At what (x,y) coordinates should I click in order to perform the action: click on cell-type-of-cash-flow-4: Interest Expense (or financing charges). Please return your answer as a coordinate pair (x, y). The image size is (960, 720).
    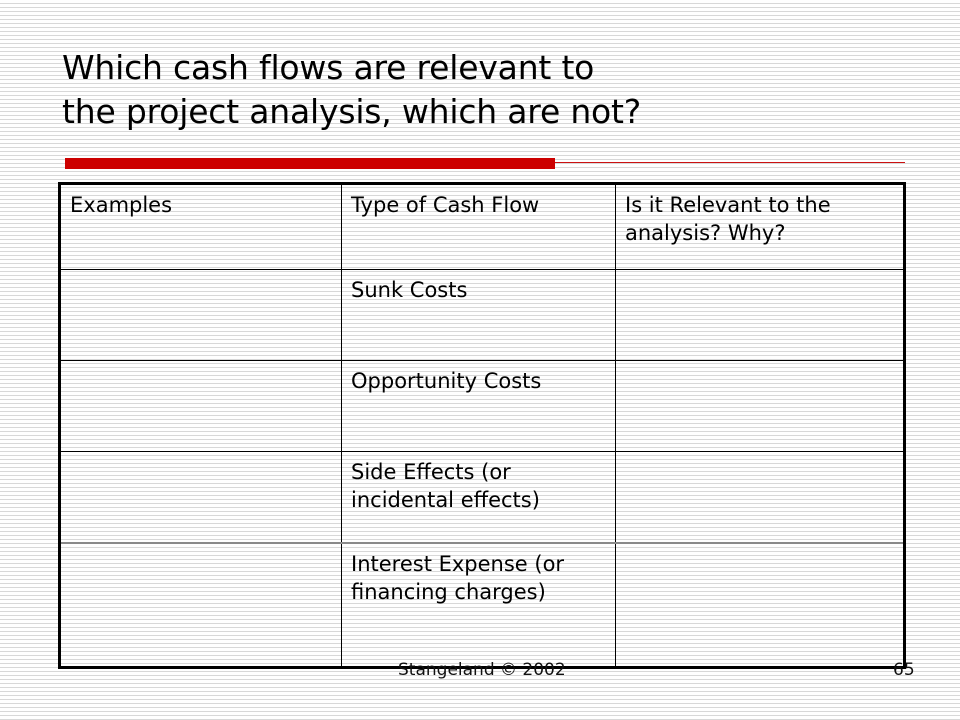
    Looking at the image, I should click on (478, 605).